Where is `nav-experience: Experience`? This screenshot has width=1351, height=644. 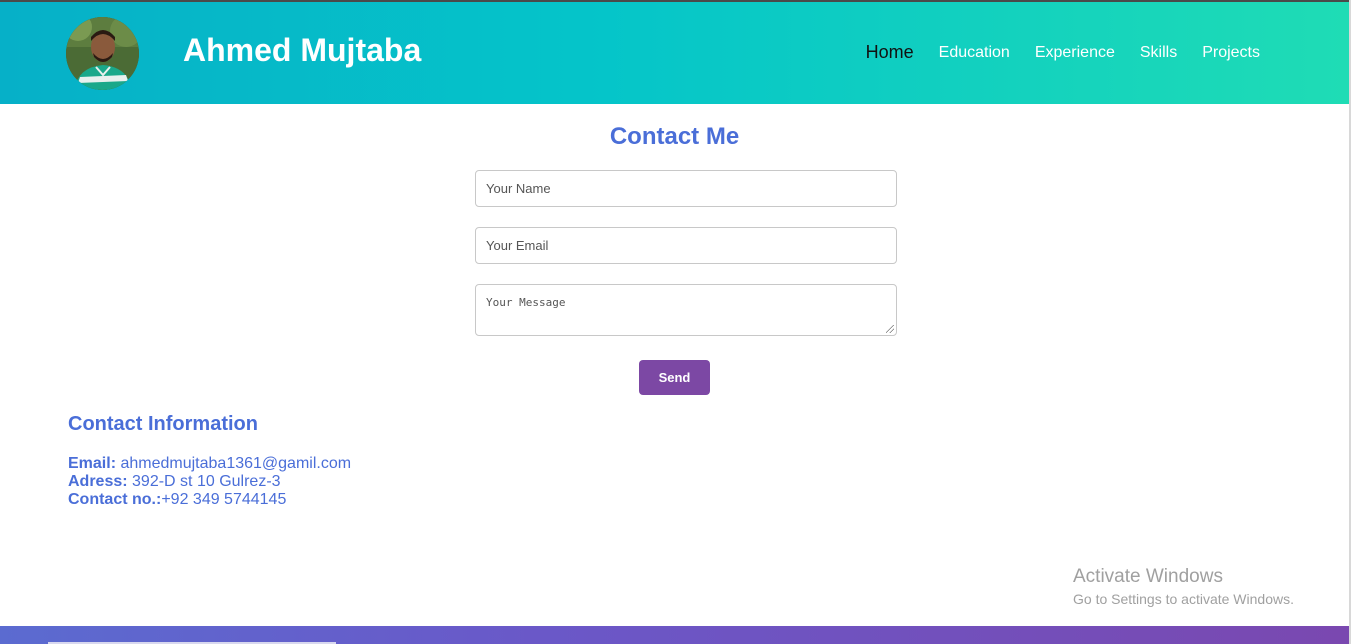
nav-experience: Experience is located at coordinates (1075, 53).